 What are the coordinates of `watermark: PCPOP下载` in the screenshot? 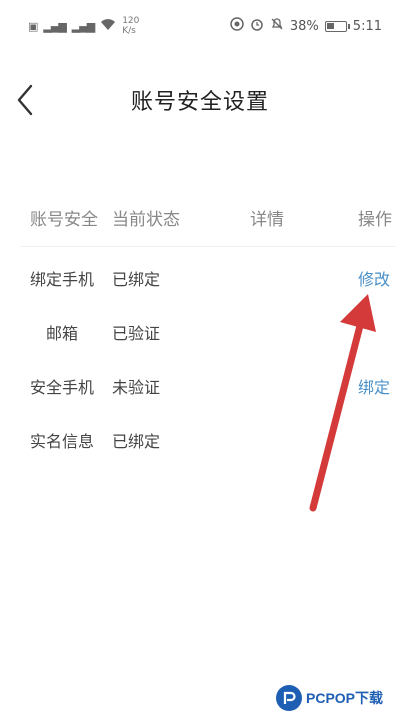 It's located at (336, 698).